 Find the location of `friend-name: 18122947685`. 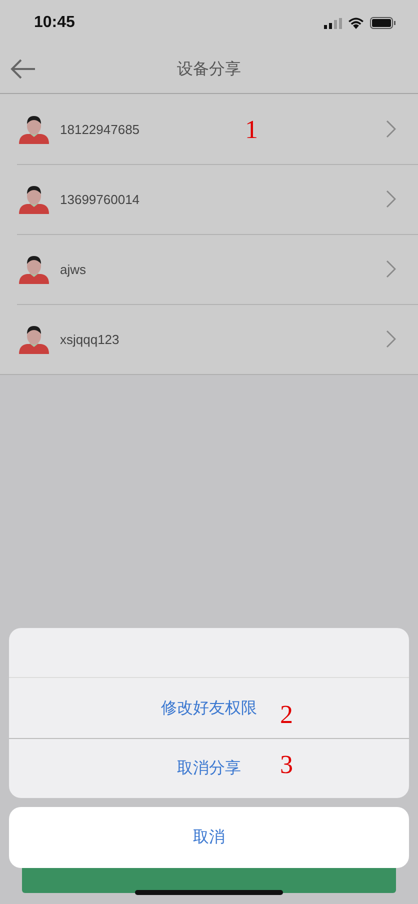

friend-name: 18122947685 is located at coordinates (100, 129).